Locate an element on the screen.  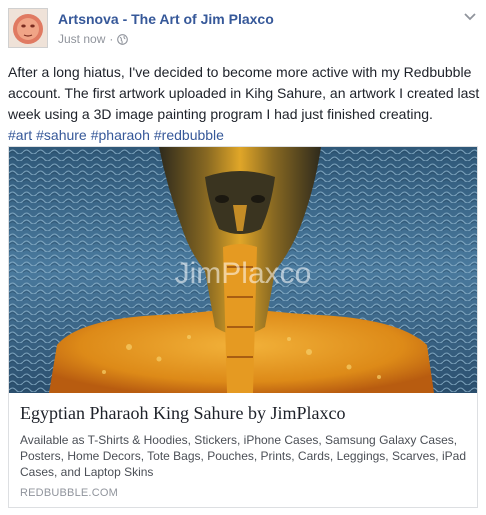
post-timestamp: Just now is located at coordinates (81, 39).